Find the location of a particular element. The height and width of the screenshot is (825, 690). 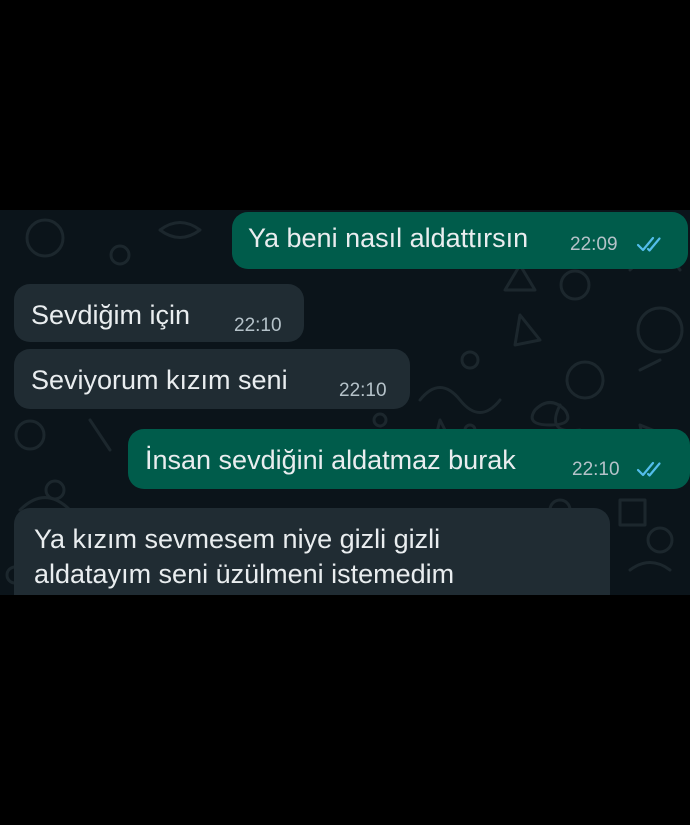

message-text: Ya beni nasıl aldattırsın is located at coordinates (388, 238).